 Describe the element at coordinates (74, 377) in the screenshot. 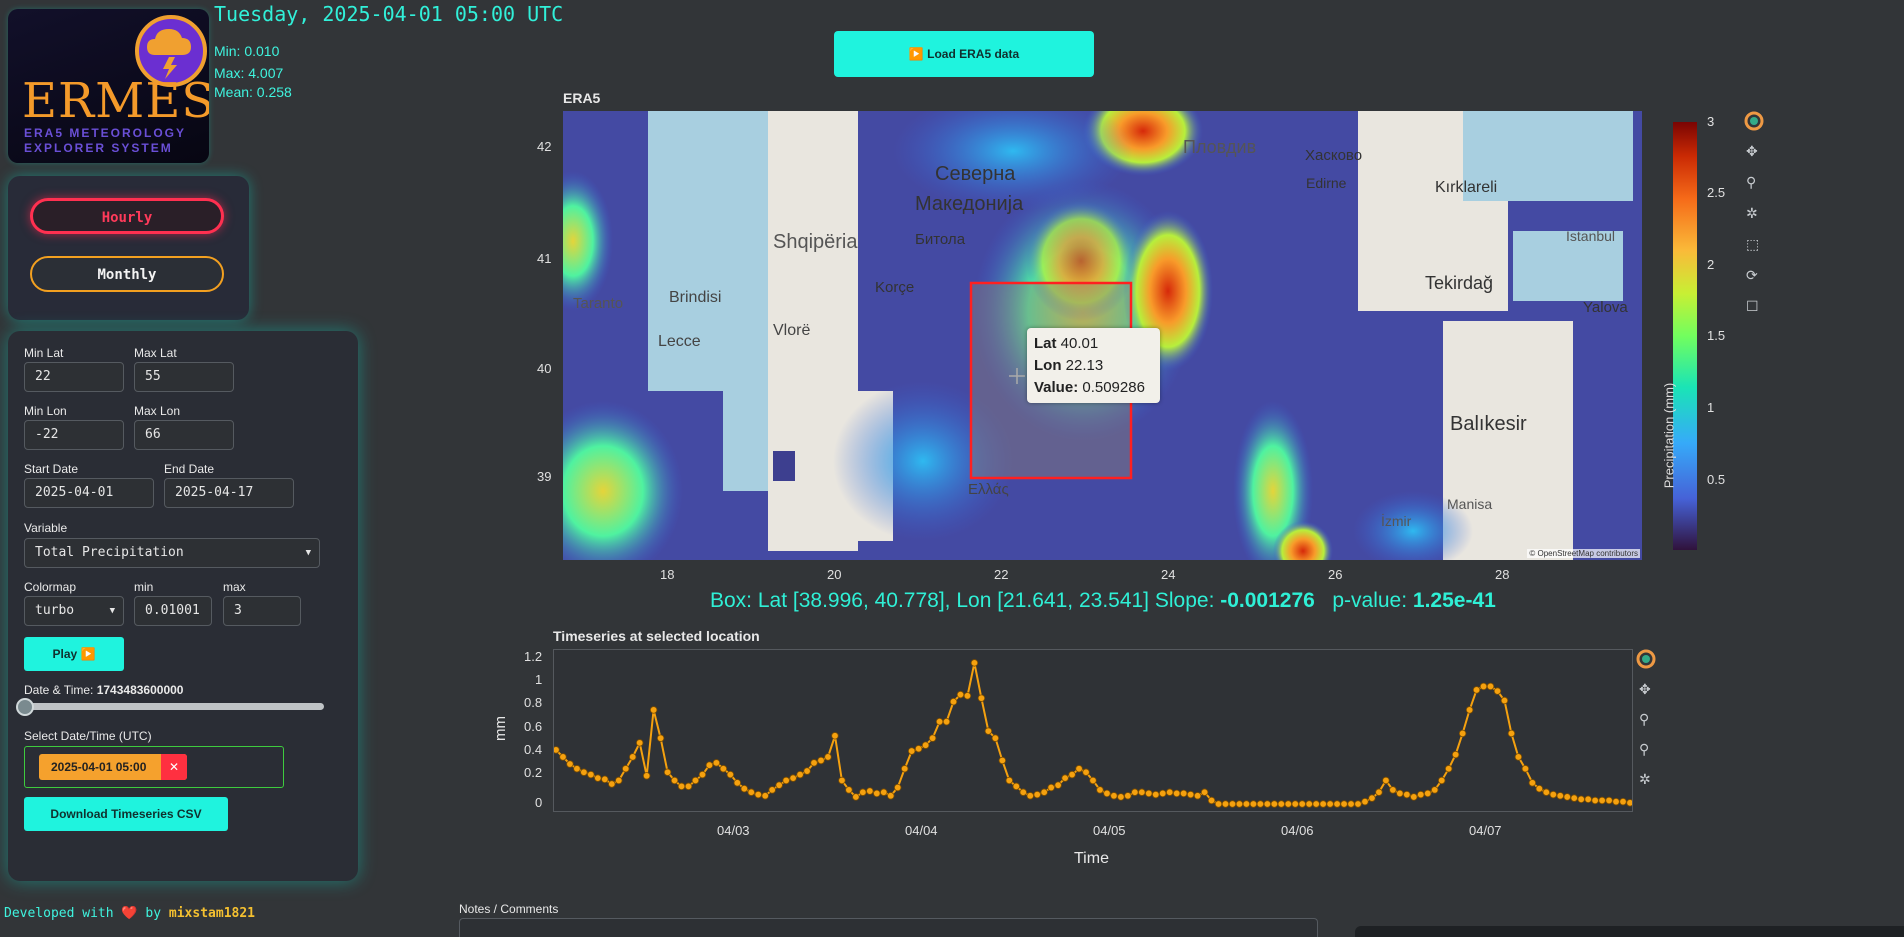

I see `min-lat-input: 22` at that location.